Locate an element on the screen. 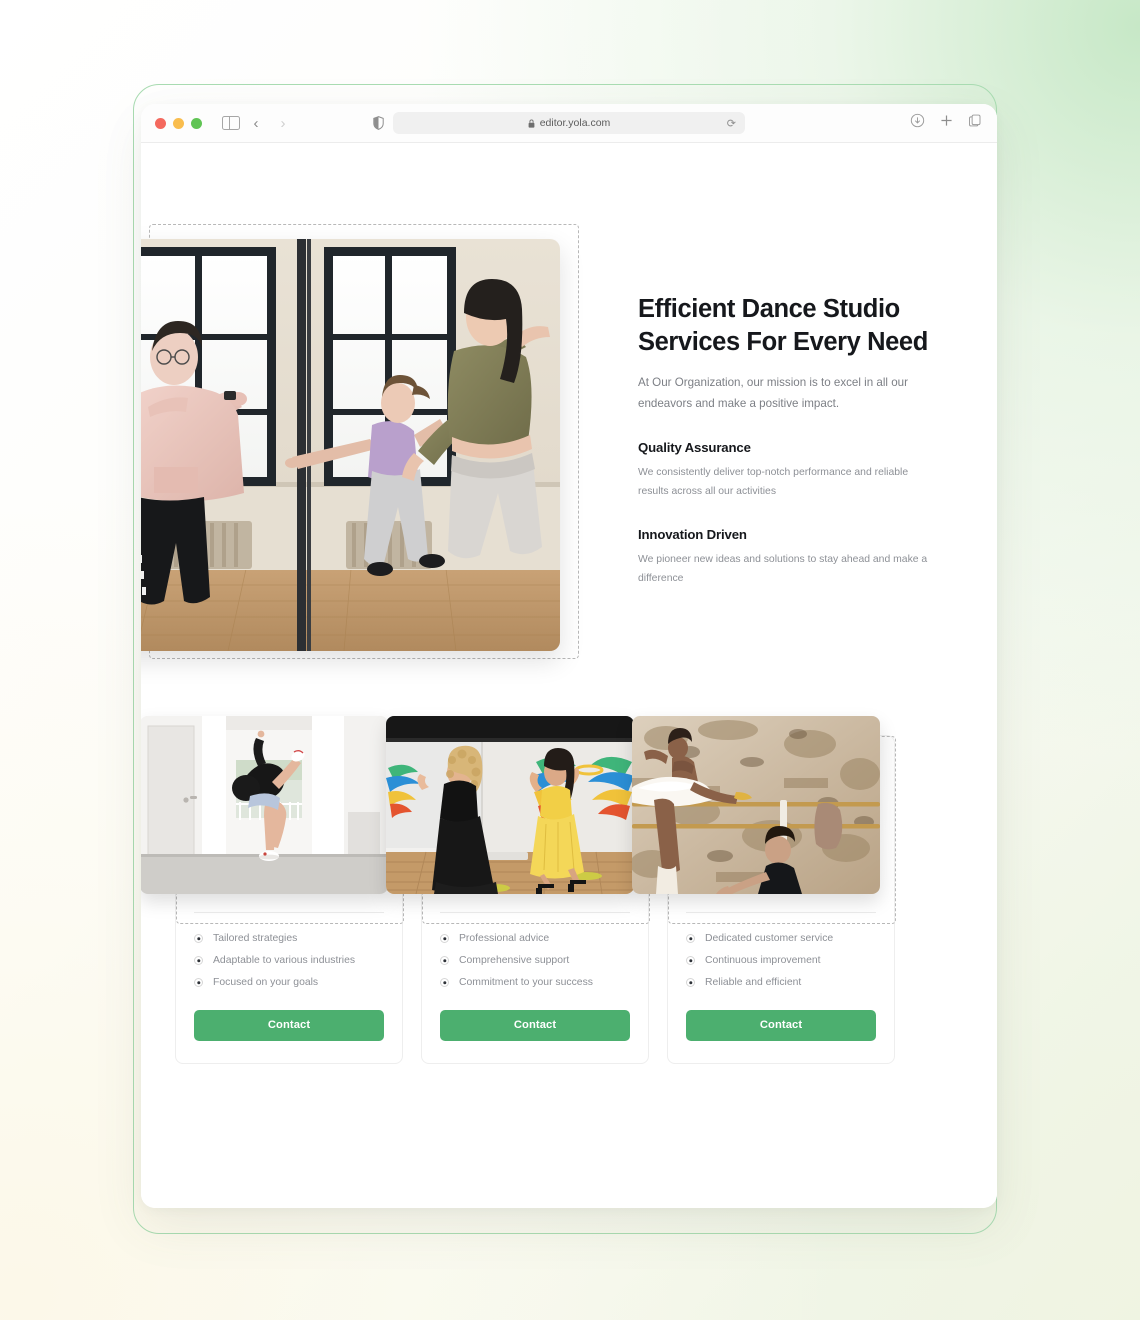 This screenshot has height=1320, width=1140. chevron-right-icon: › is located at coordinates (283, 123).